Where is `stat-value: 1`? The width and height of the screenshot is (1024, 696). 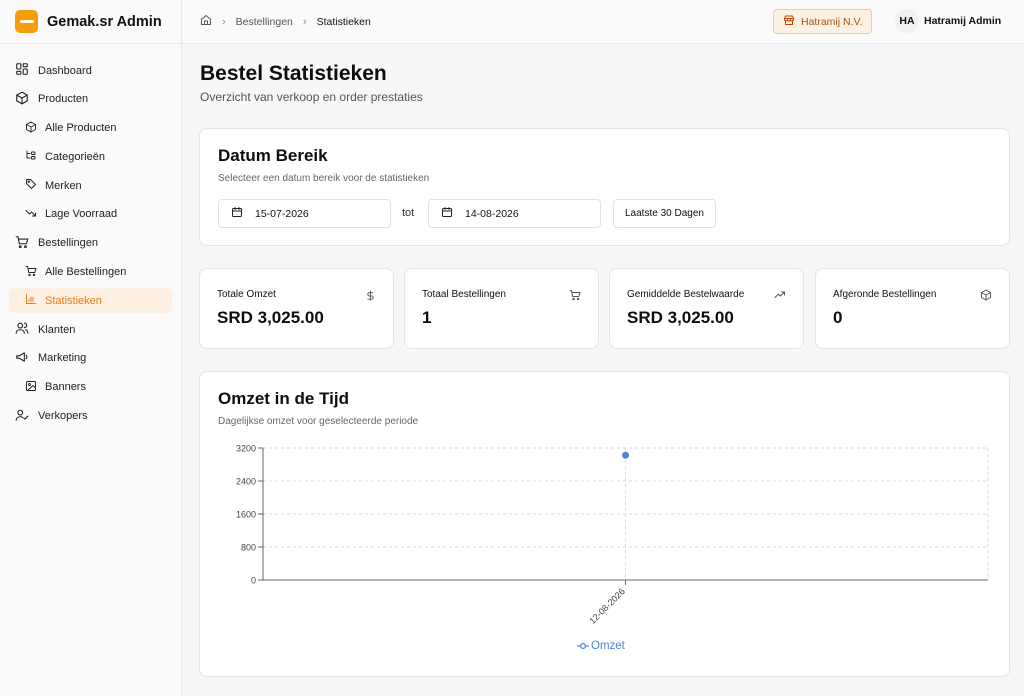
stat-value: 1 is located at coordinates (427, 317).